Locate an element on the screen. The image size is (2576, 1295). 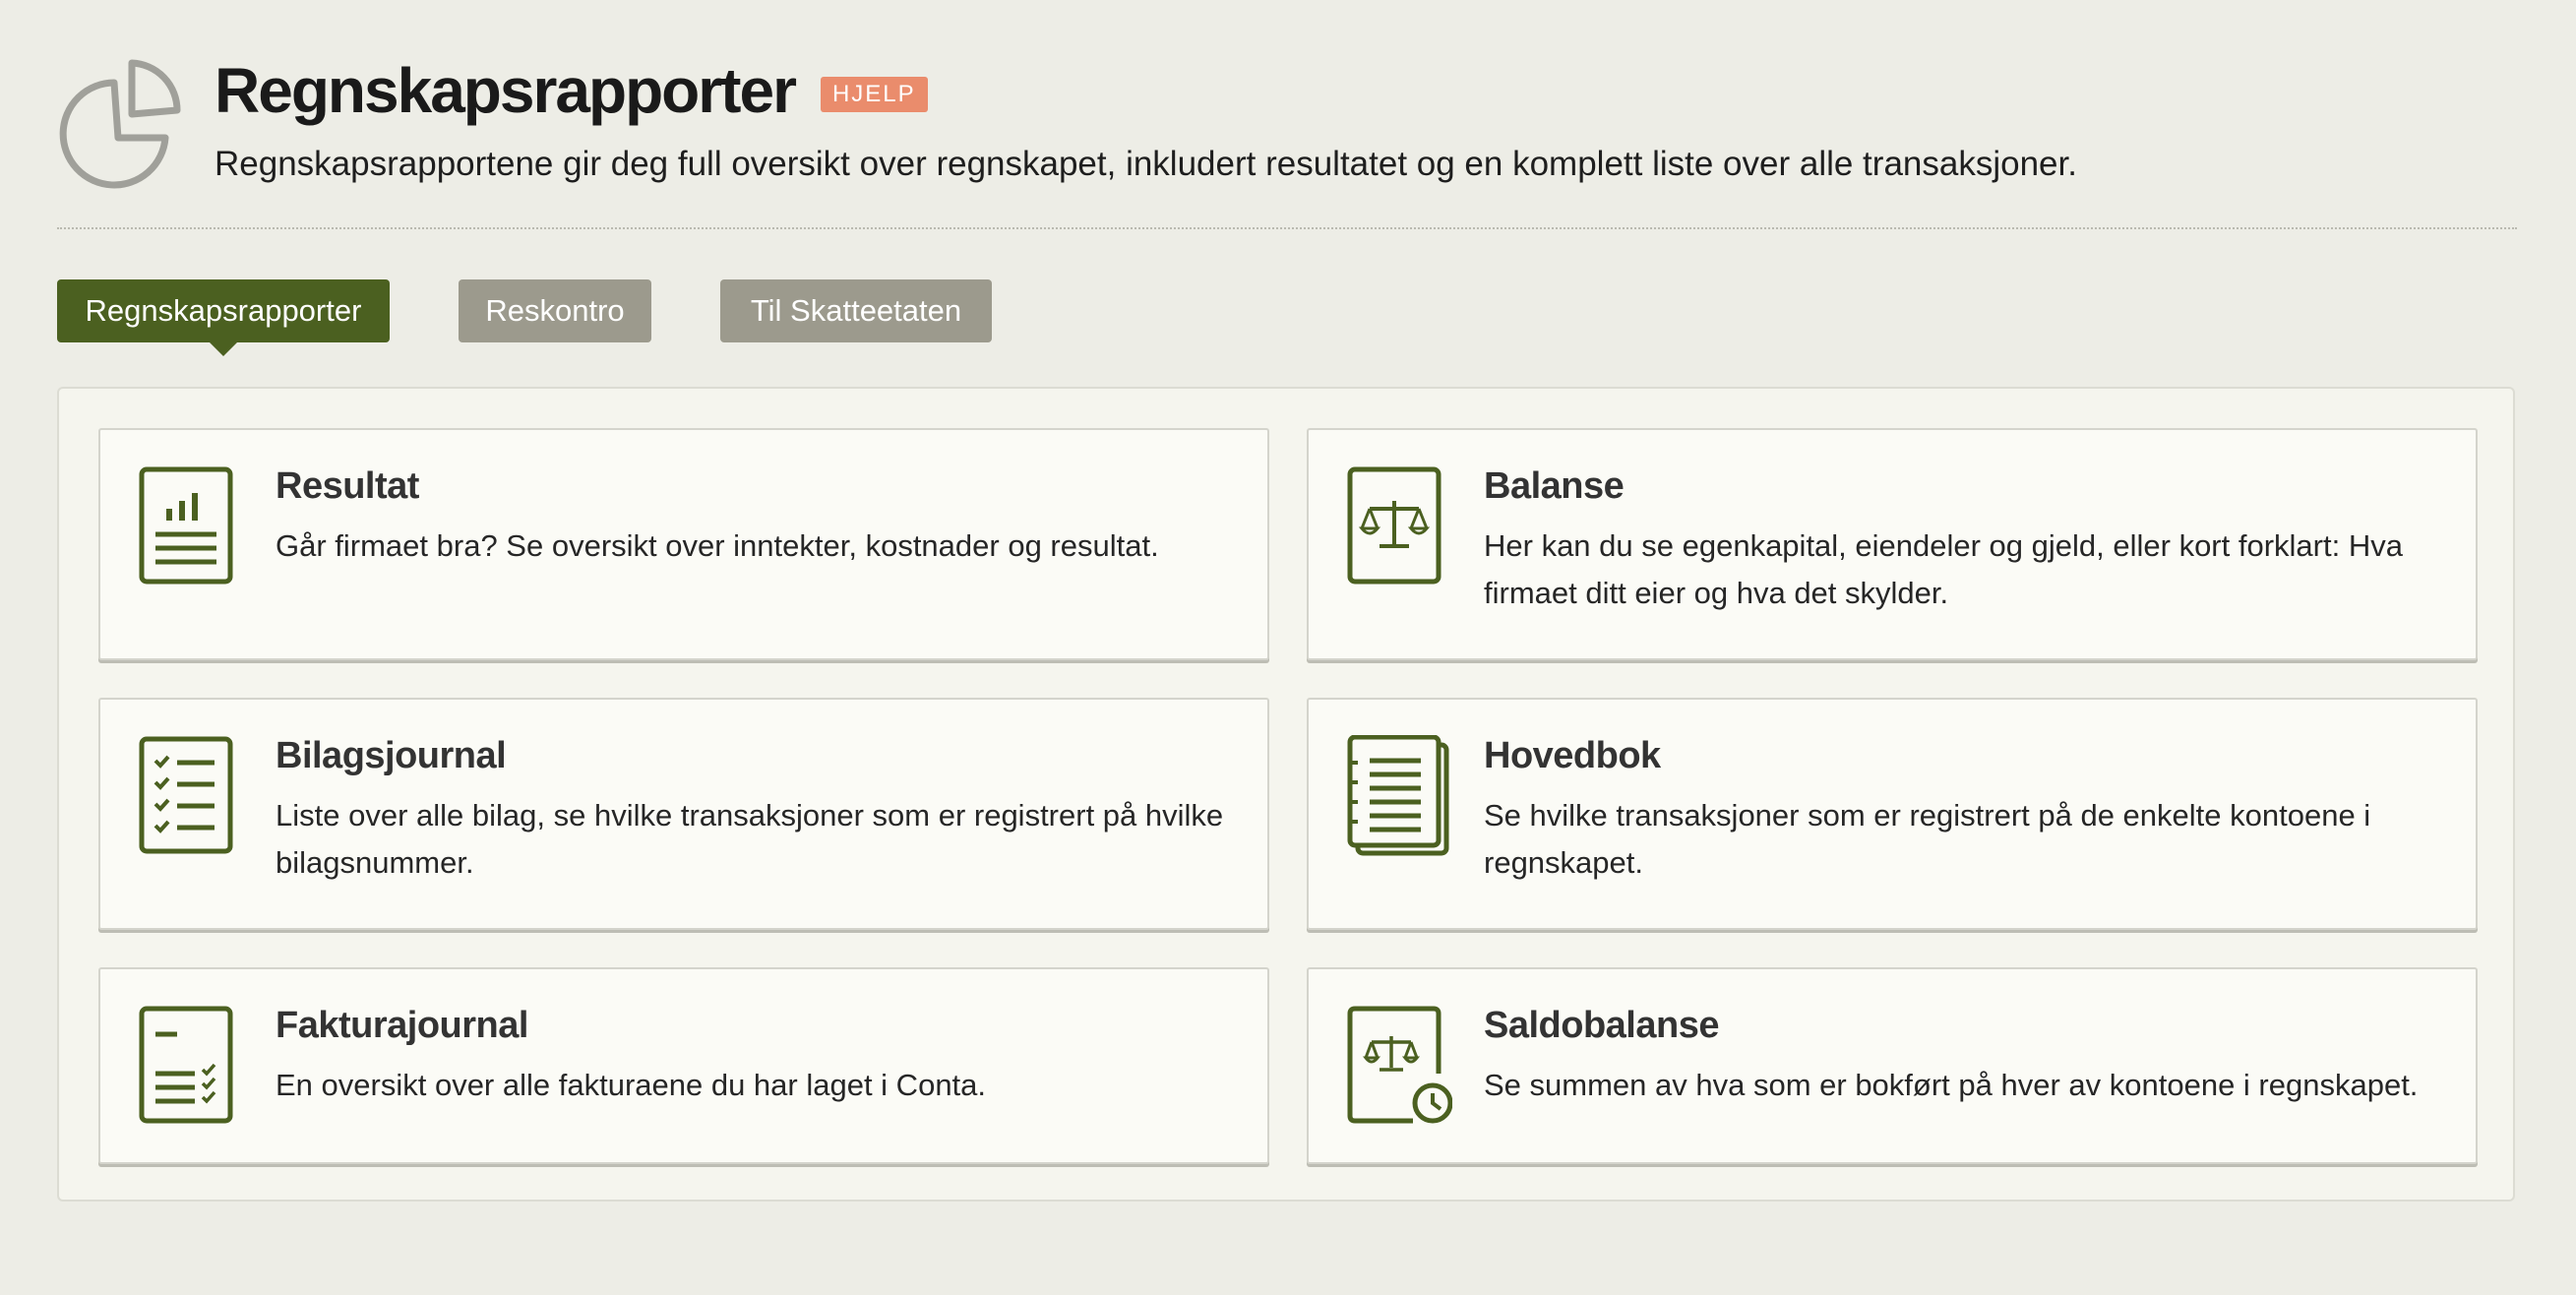
card-title: Balanse is located at coordinates (1554, 486).